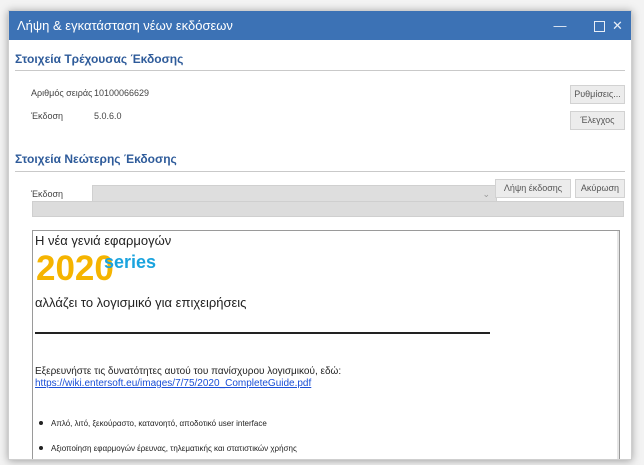 The image size is (644, 465). Describe the element at coordinates (328, 209) in the screenshot. I see `download-progress-bar` at that location.